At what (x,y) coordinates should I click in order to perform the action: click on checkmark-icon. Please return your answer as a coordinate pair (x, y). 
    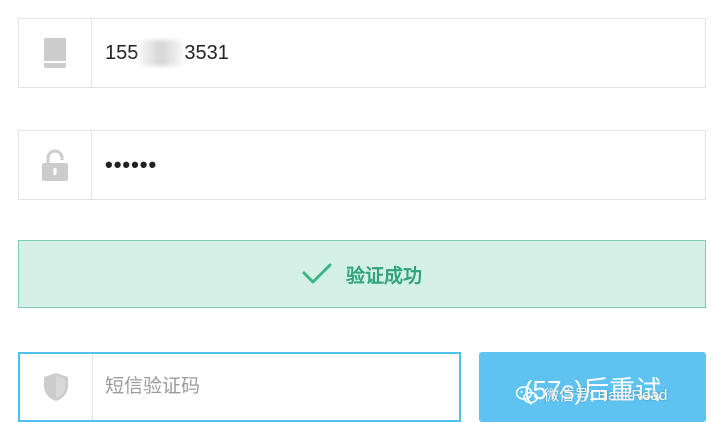
    Looking at the image, I should click on (317, 273).